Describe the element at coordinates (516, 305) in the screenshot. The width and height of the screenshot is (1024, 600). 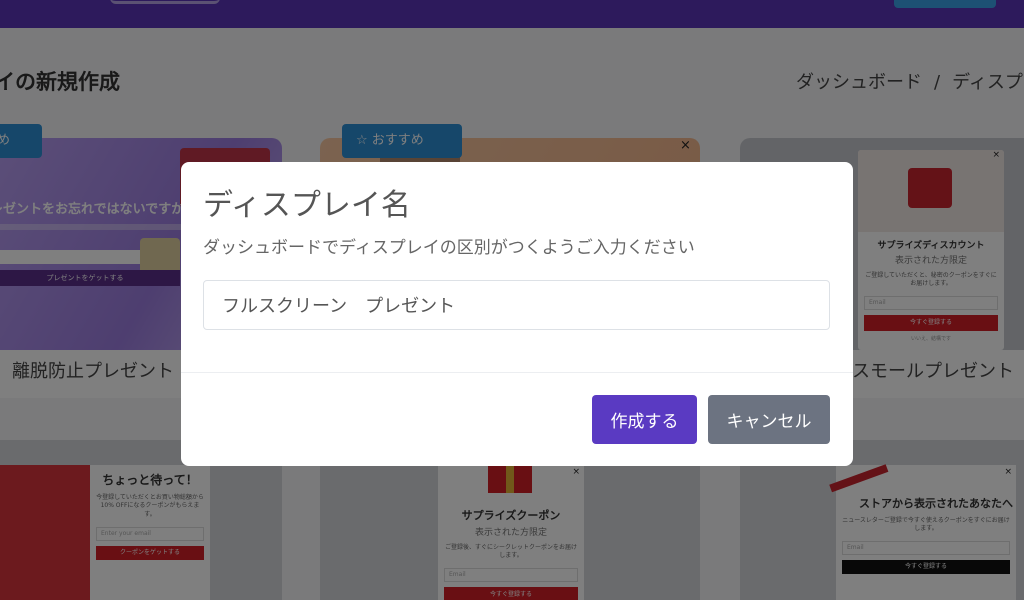
I see `display-name-input` at that location.